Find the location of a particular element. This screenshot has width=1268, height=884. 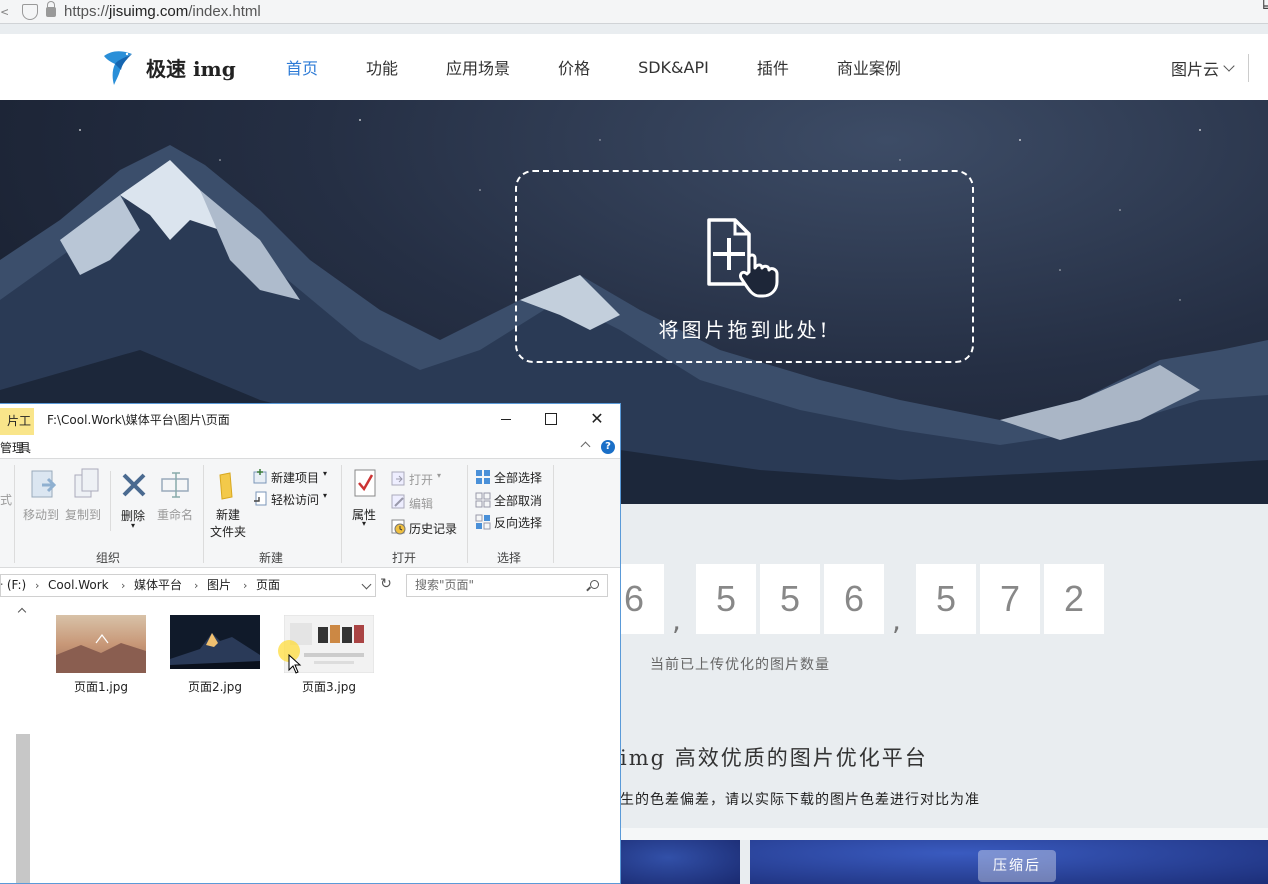

close-button: ✕ is located at coordinates (597, 419).